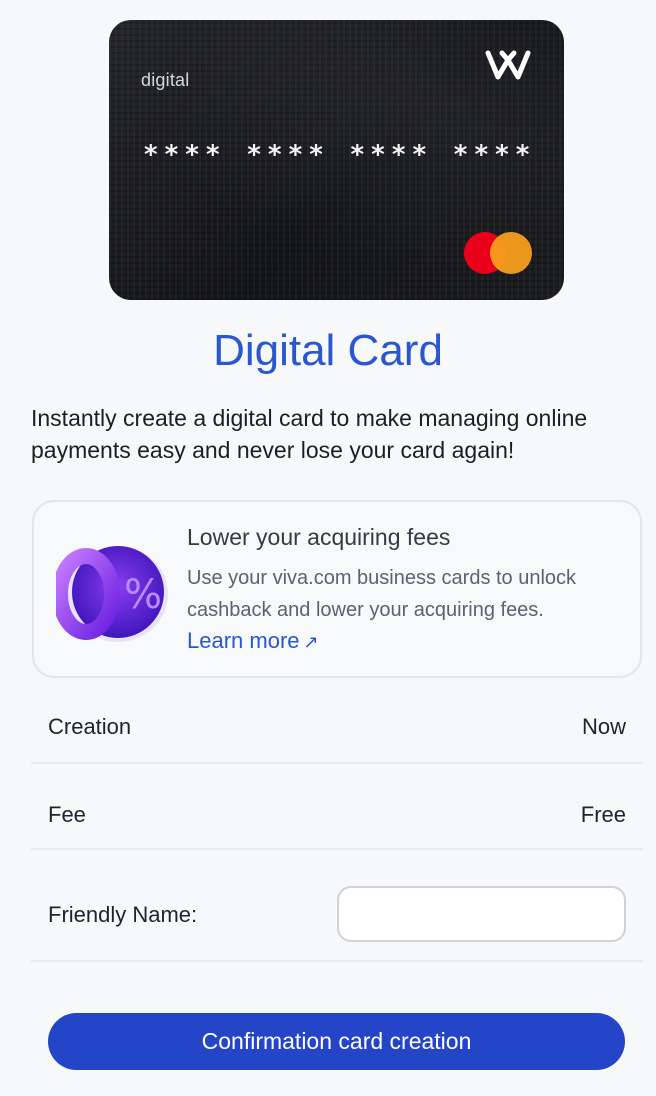 The width and height of the screenshot is (656, 1096). I want to click on page-title: Digital Card, so click(328, 350).